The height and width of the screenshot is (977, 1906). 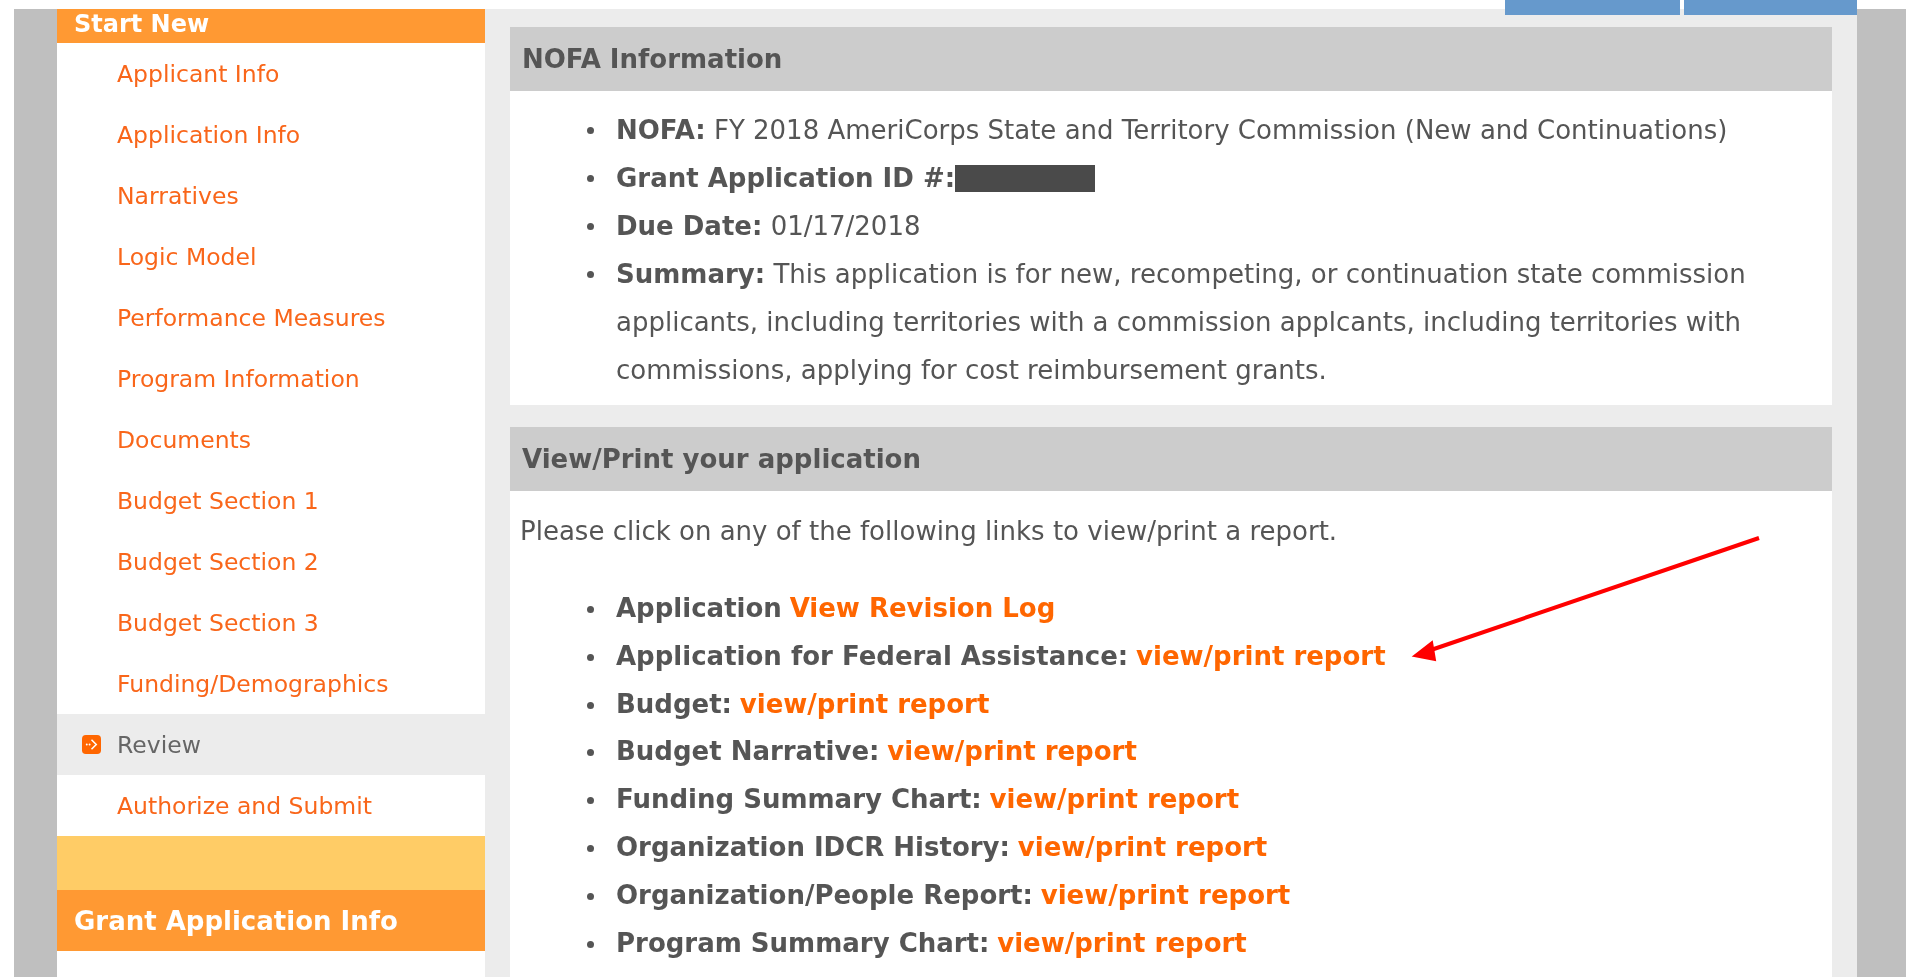 What do you see at coordinates (271, 195) in the screenshot?
I see `sidebar-item: Narratives` at bounding box center [271, 195].